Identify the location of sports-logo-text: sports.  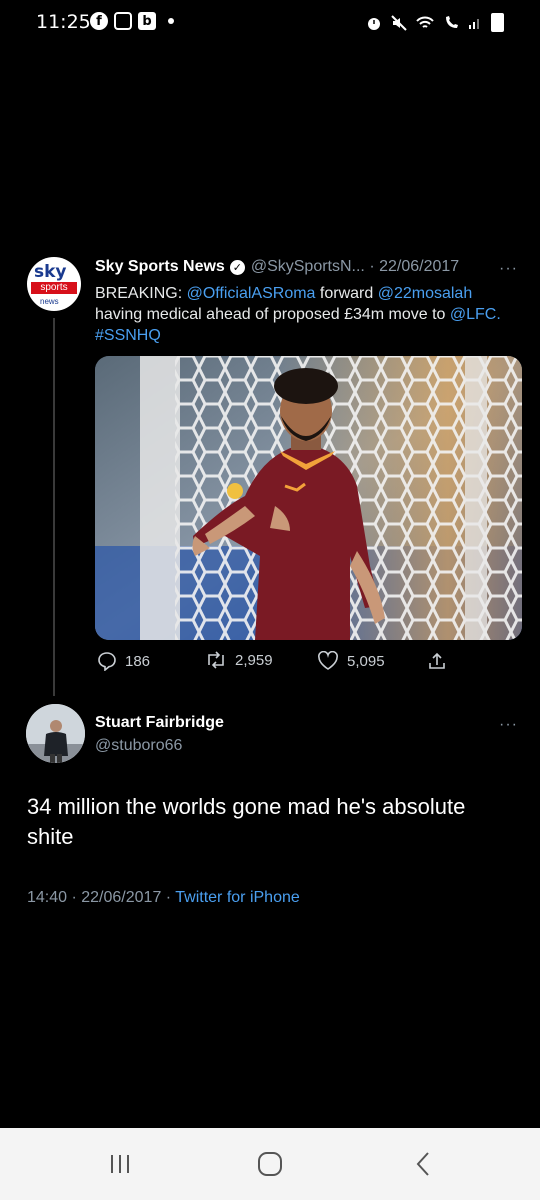
(54, 288).